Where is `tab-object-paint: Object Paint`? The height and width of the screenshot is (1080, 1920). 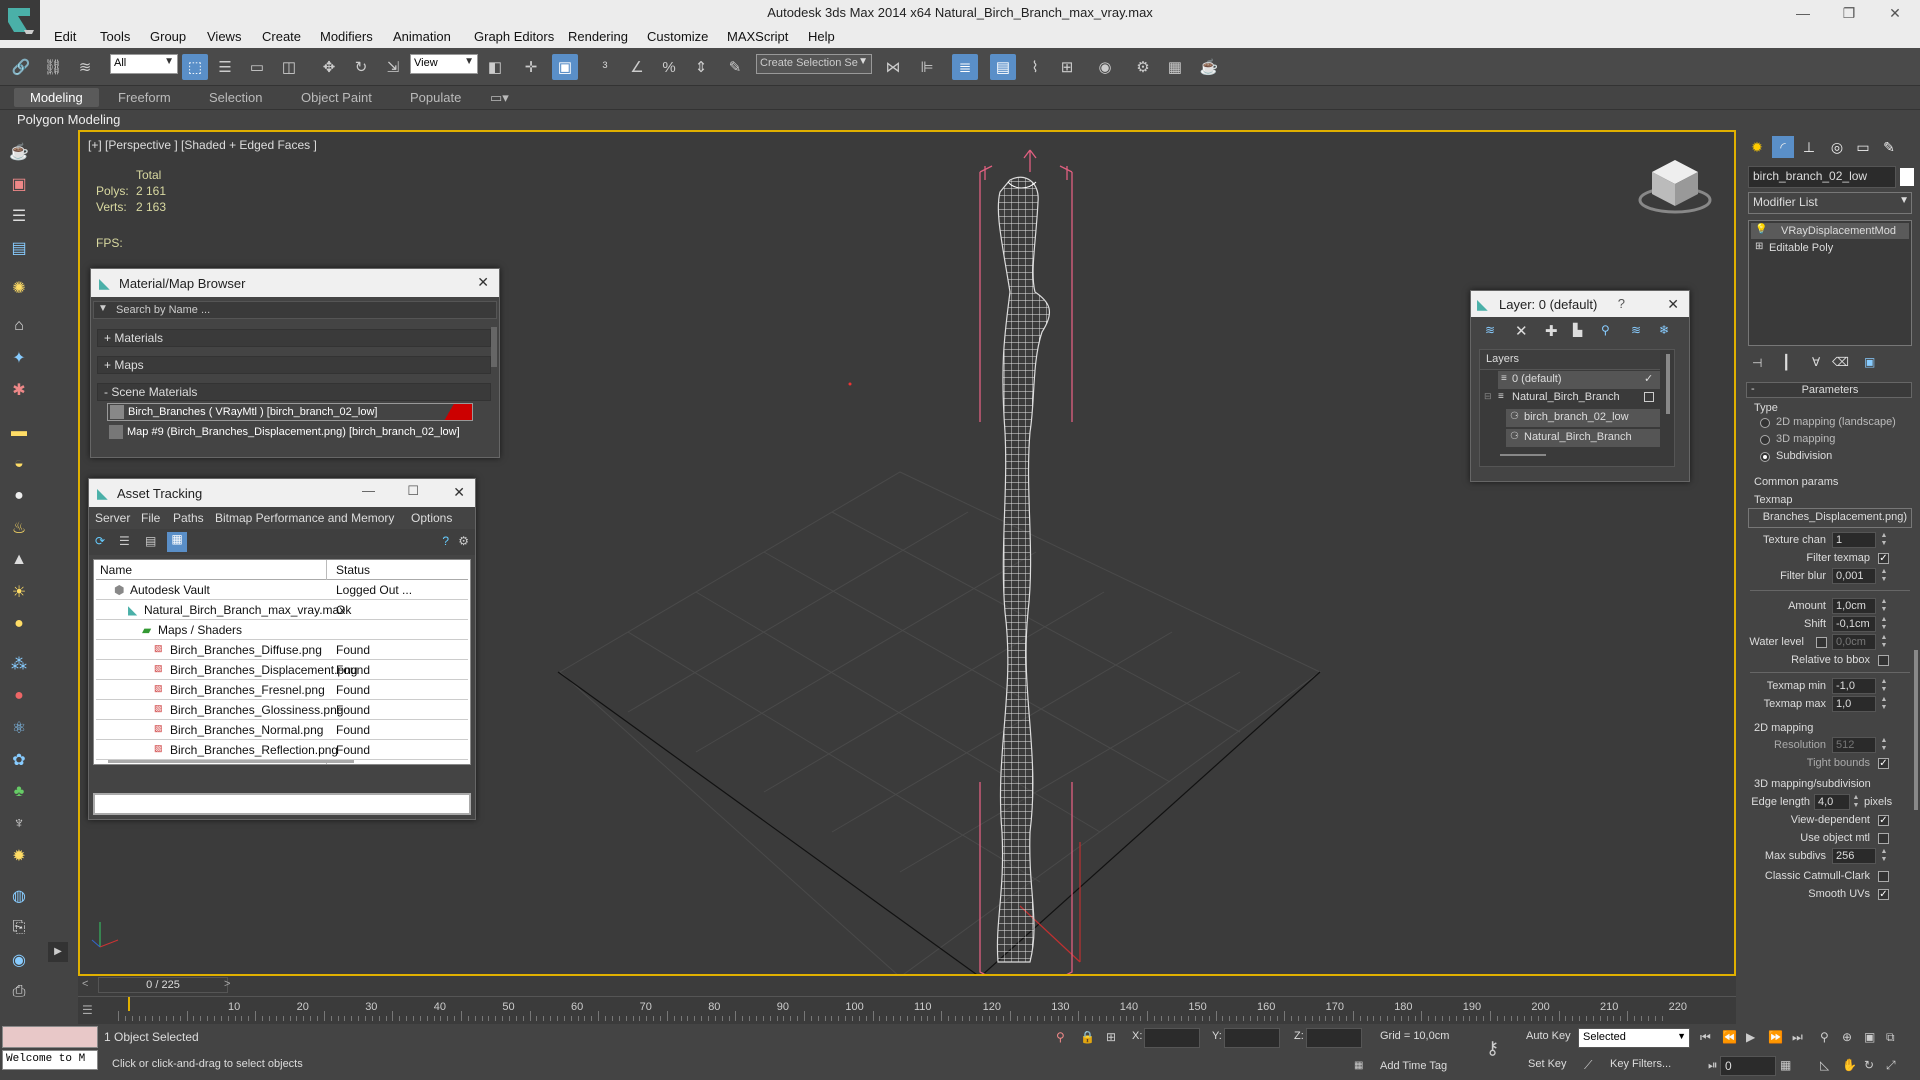
tab-object-paint: Object Paint is located at coordinates (336, 97).